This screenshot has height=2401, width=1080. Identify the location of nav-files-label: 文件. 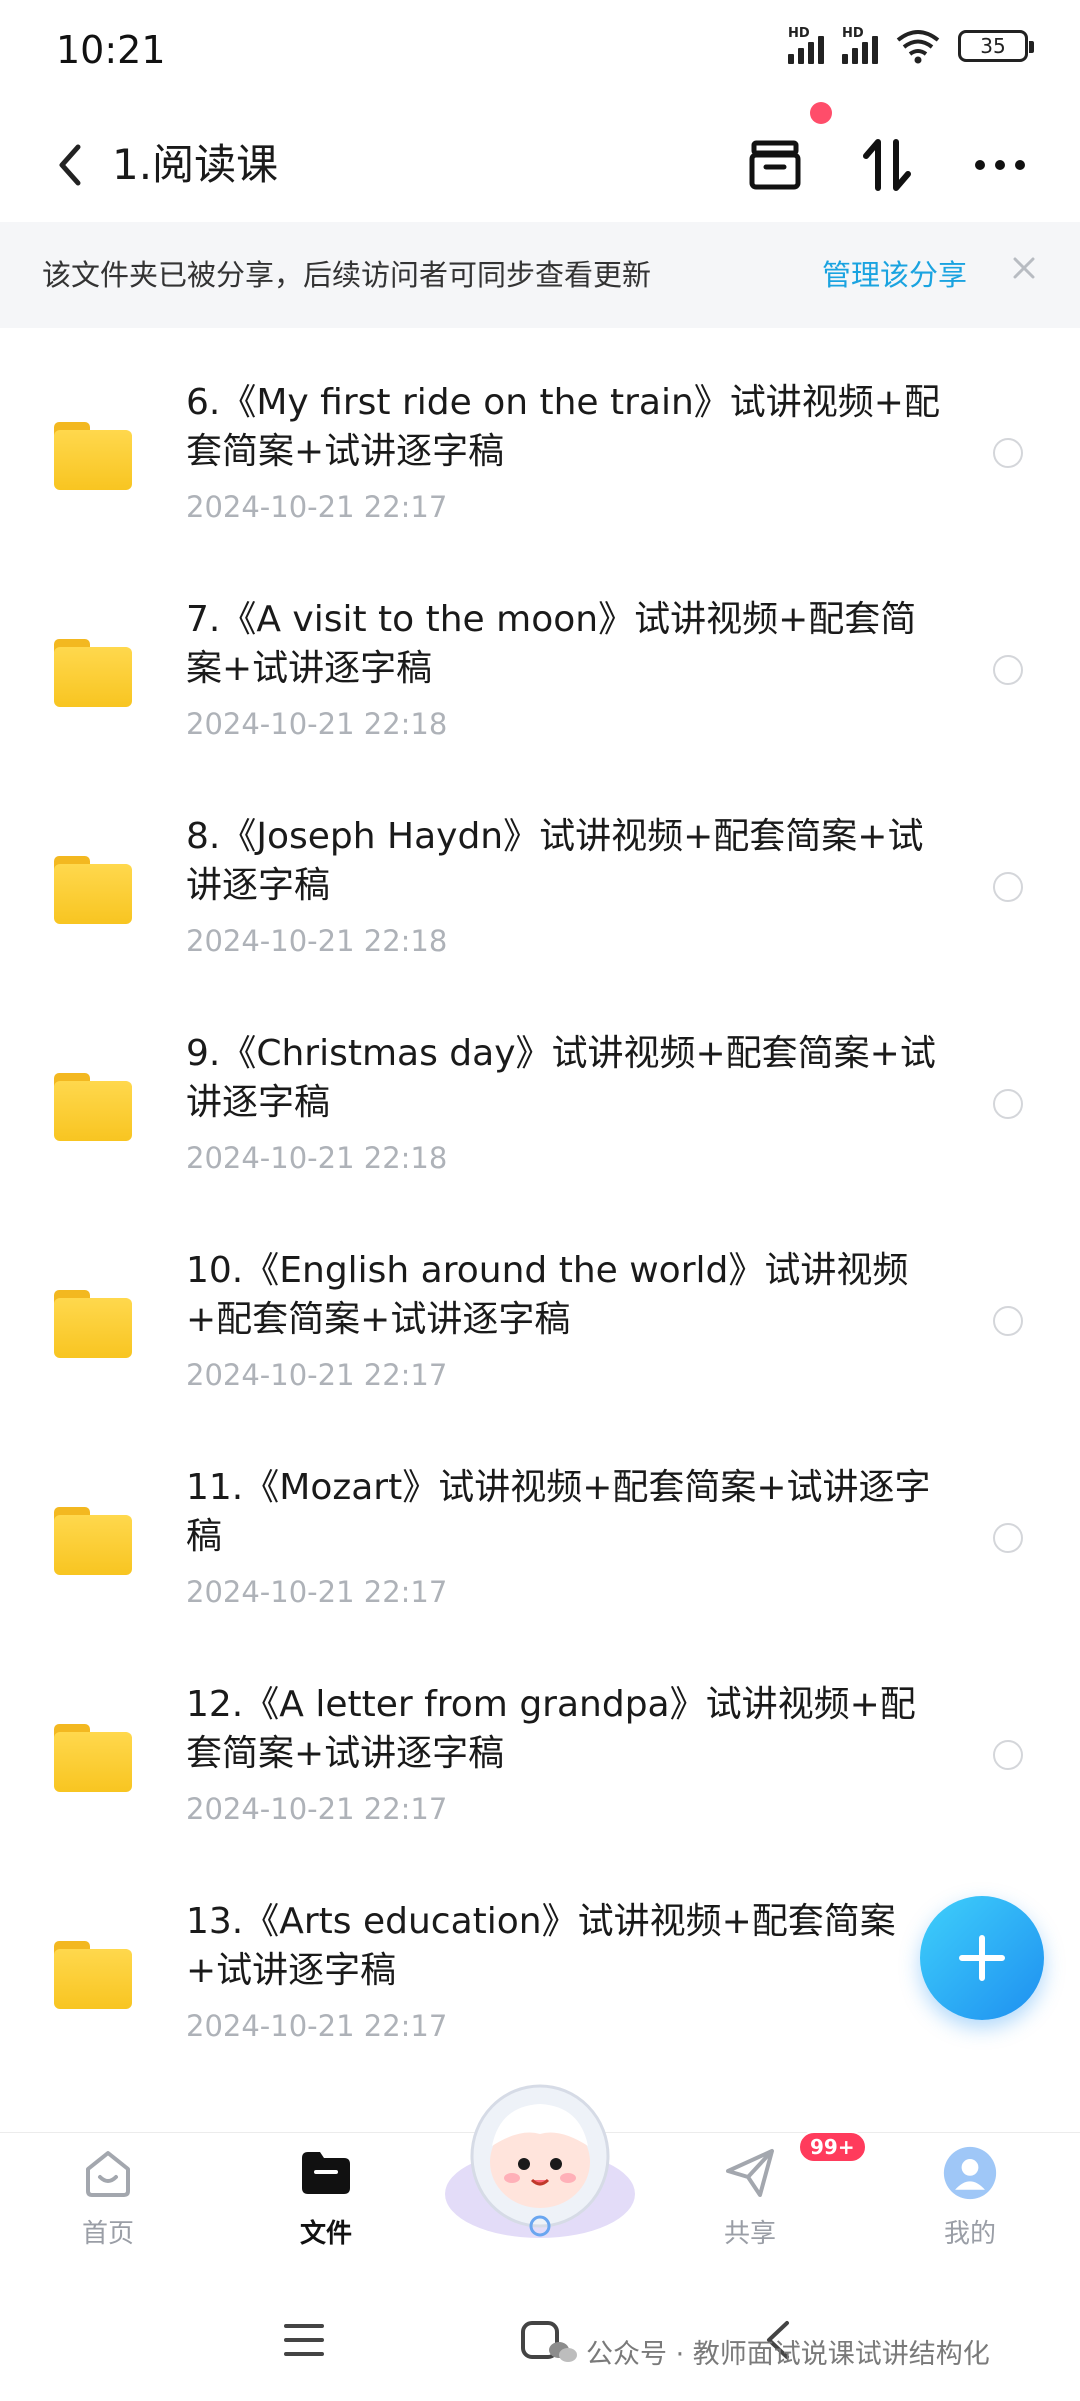
(325, 2234).